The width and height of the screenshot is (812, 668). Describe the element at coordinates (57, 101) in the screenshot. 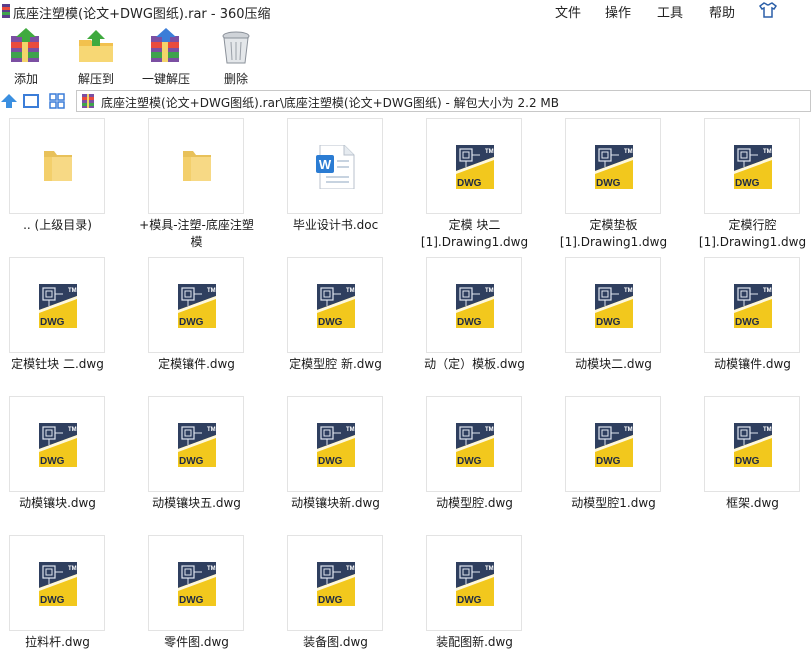

I see `list-view-icon` at that location.